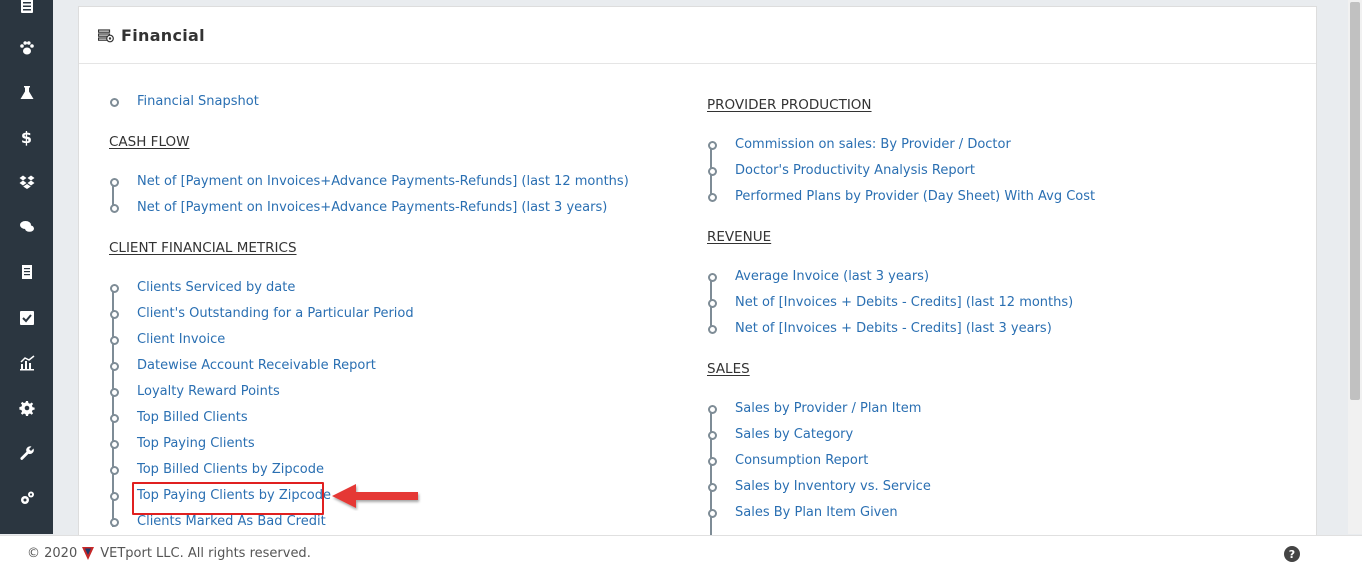 This screenshot has width=1362, height=570. Describe the element at coordinates (26, 182) in the screenshot. I see `dropbox-icon` at that location.